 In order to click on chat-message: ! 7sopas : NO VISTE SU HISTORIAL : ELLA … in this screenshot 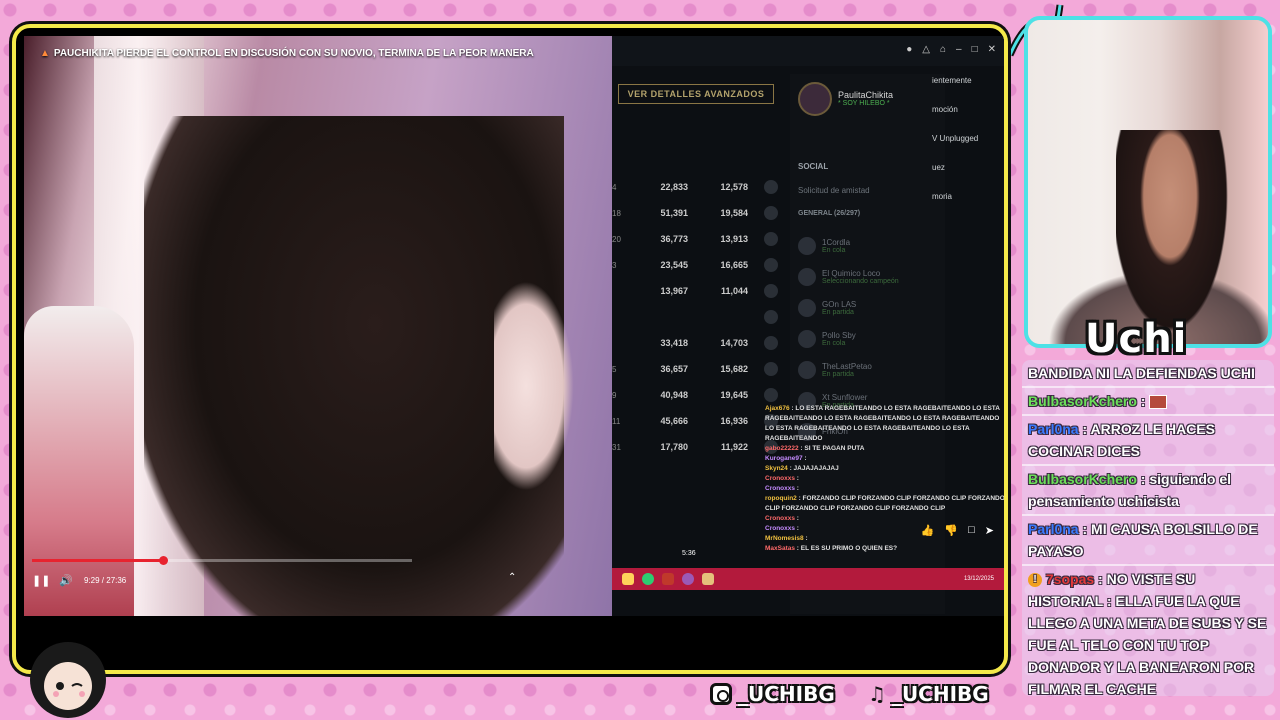, I will do `click(1148, 631)`.